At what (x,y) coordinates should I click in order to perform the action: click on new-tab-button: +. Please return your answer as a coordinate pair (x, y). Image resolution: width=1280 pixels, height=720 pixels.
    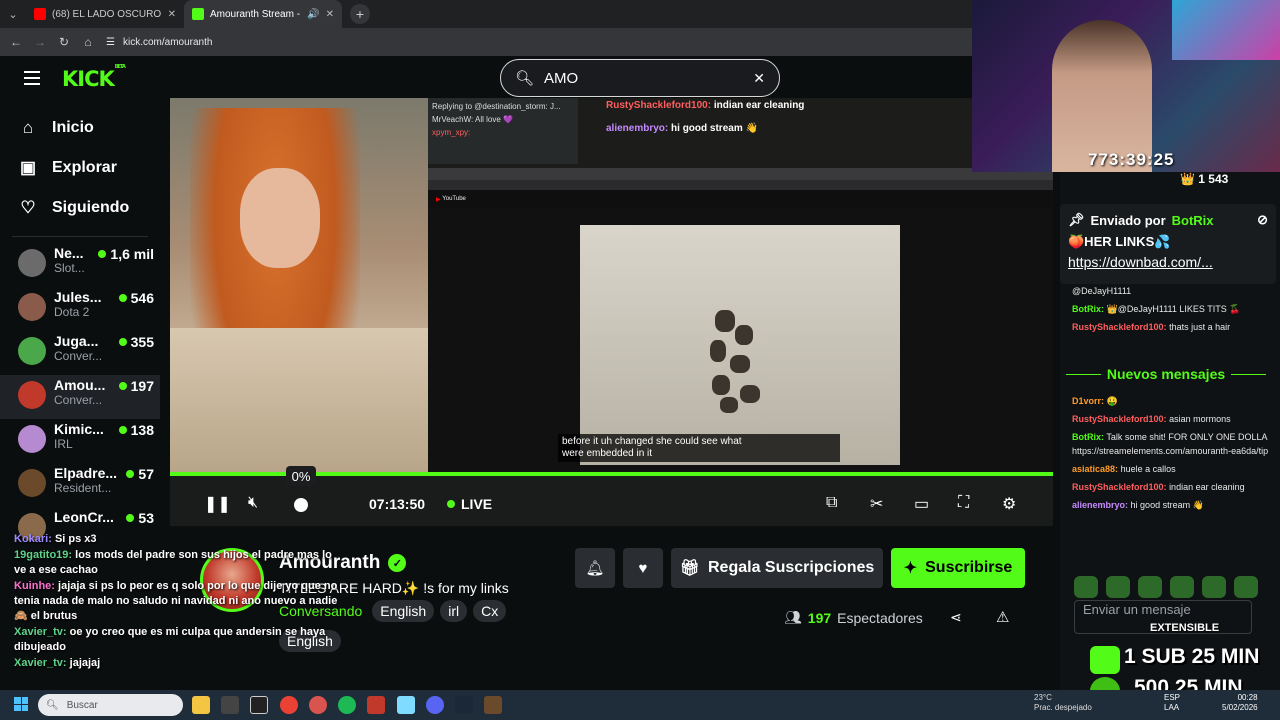
    Looking at the image, I should click on (360, 14).